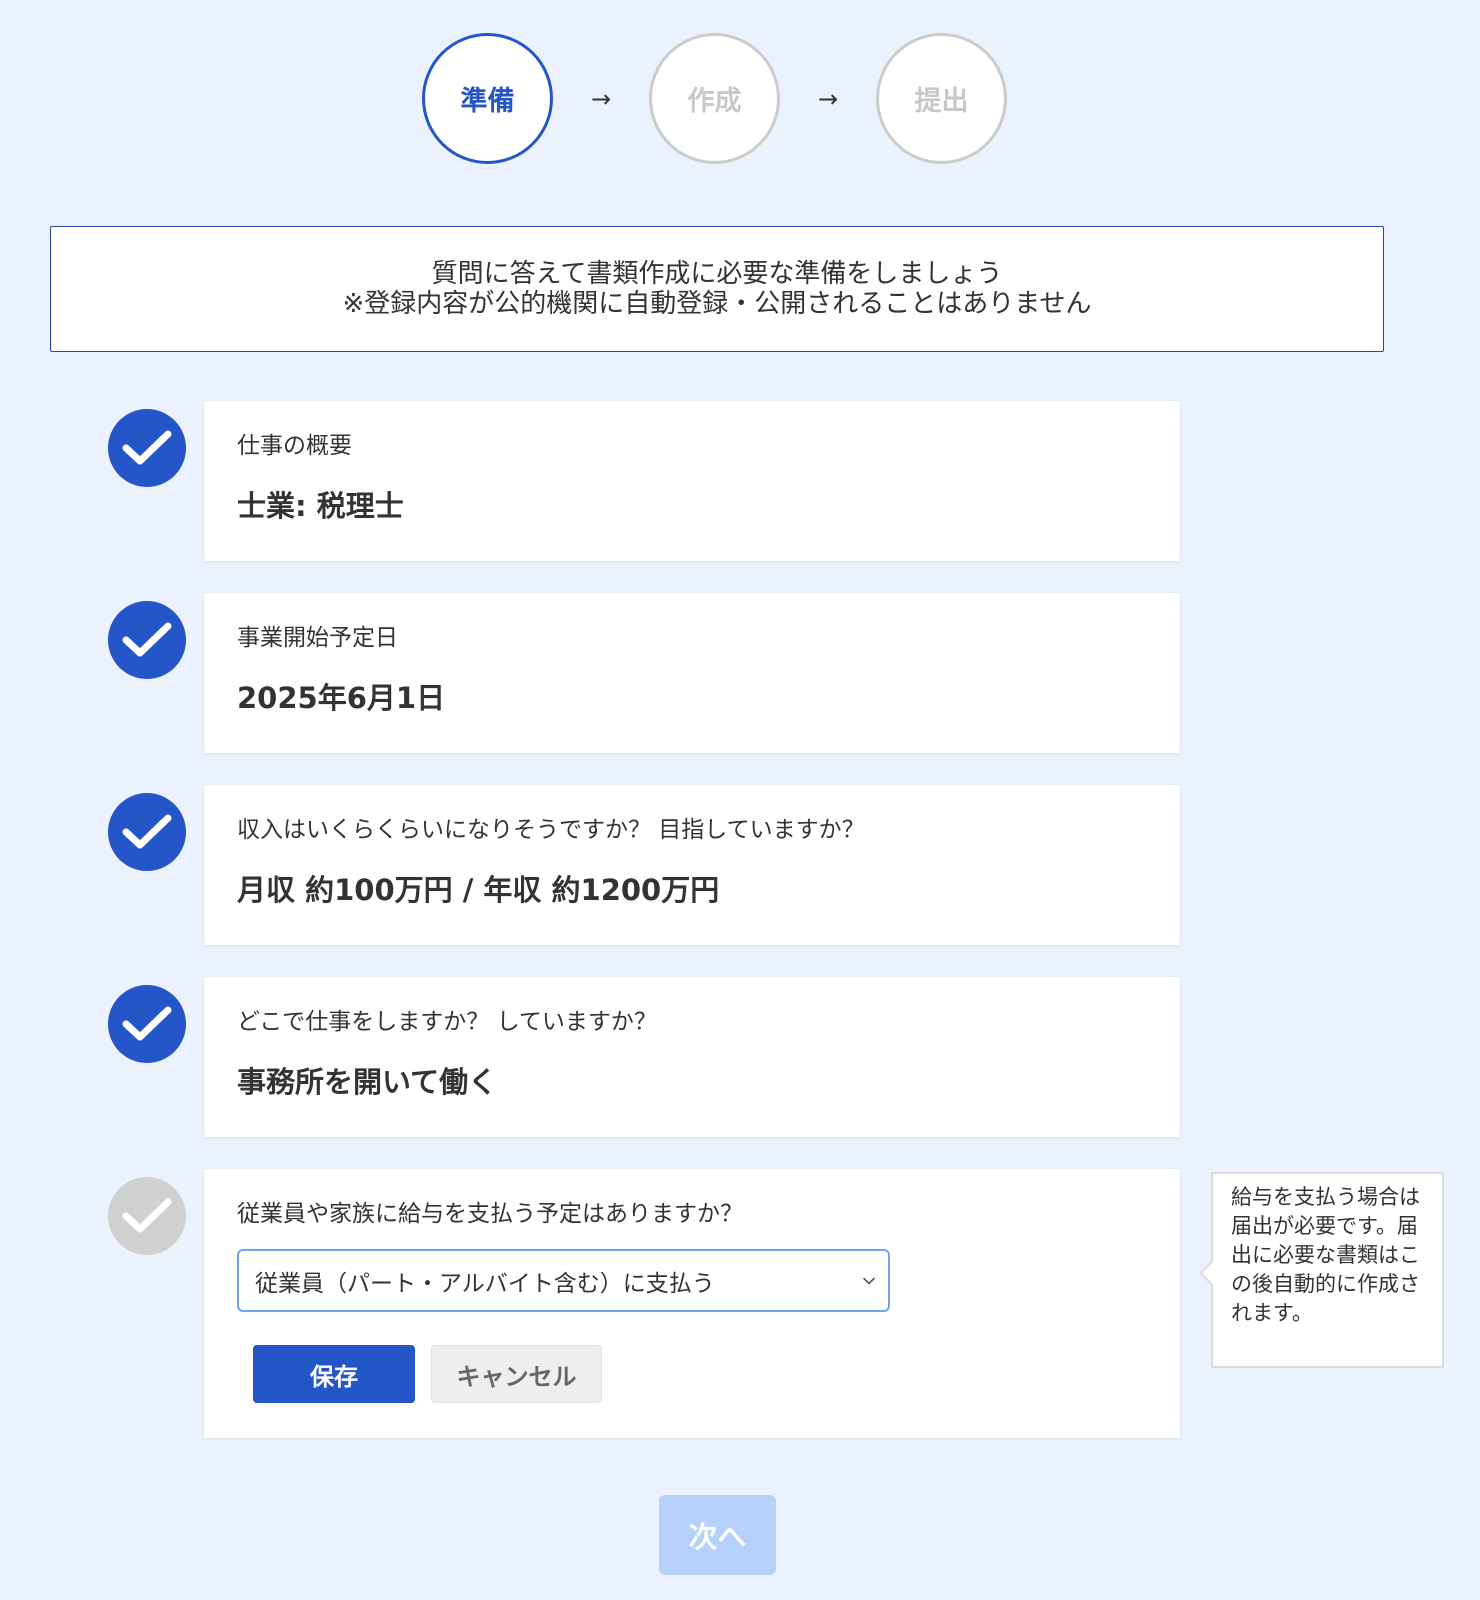 The image size is (1480, 1600). What do you see at coordinates (1325, 1255) in the screenshot?
I see `tooltip-text: 給与を支払う場合は届出が必要です。届出に必要な書類はこの後自動的に作成されます。` at bounding box center [1325, 1255].